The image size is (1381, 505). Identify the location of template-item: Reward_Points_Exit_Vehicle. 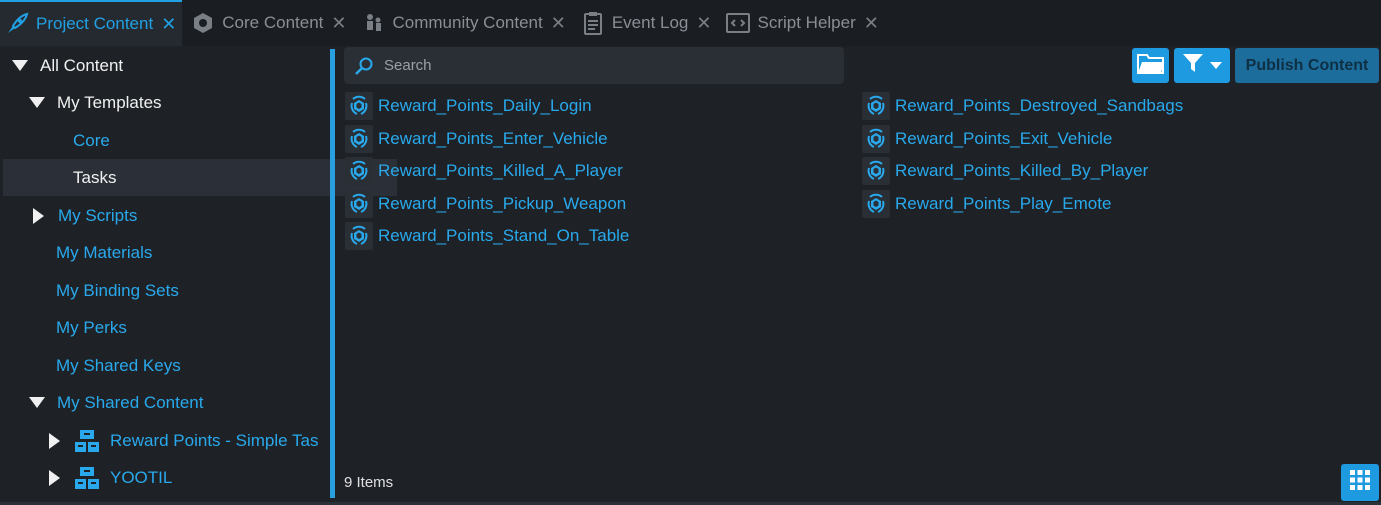
(987, 139).